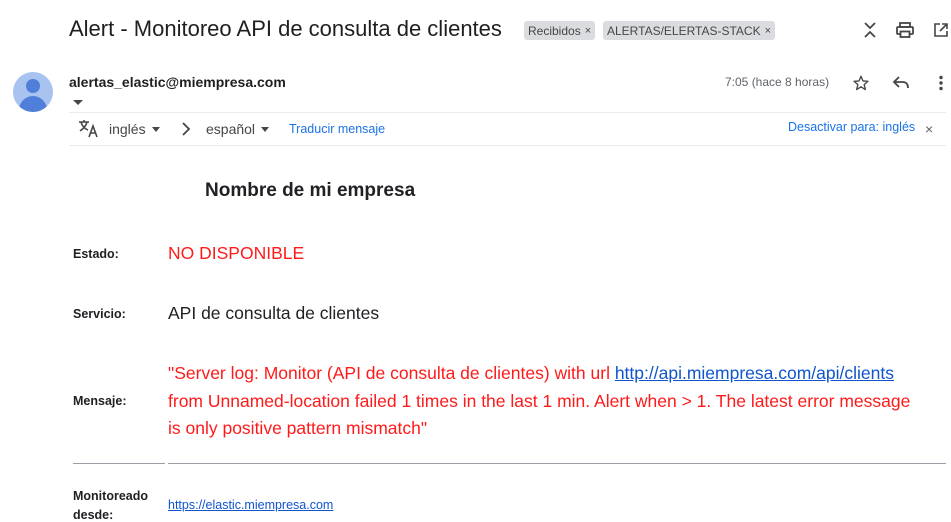 This screenshot has width=951, height=522. Describe the element at coordinates (110, 504) in the screenshot. I see `monitored-from-label: Monitoreado desde:` at that location.